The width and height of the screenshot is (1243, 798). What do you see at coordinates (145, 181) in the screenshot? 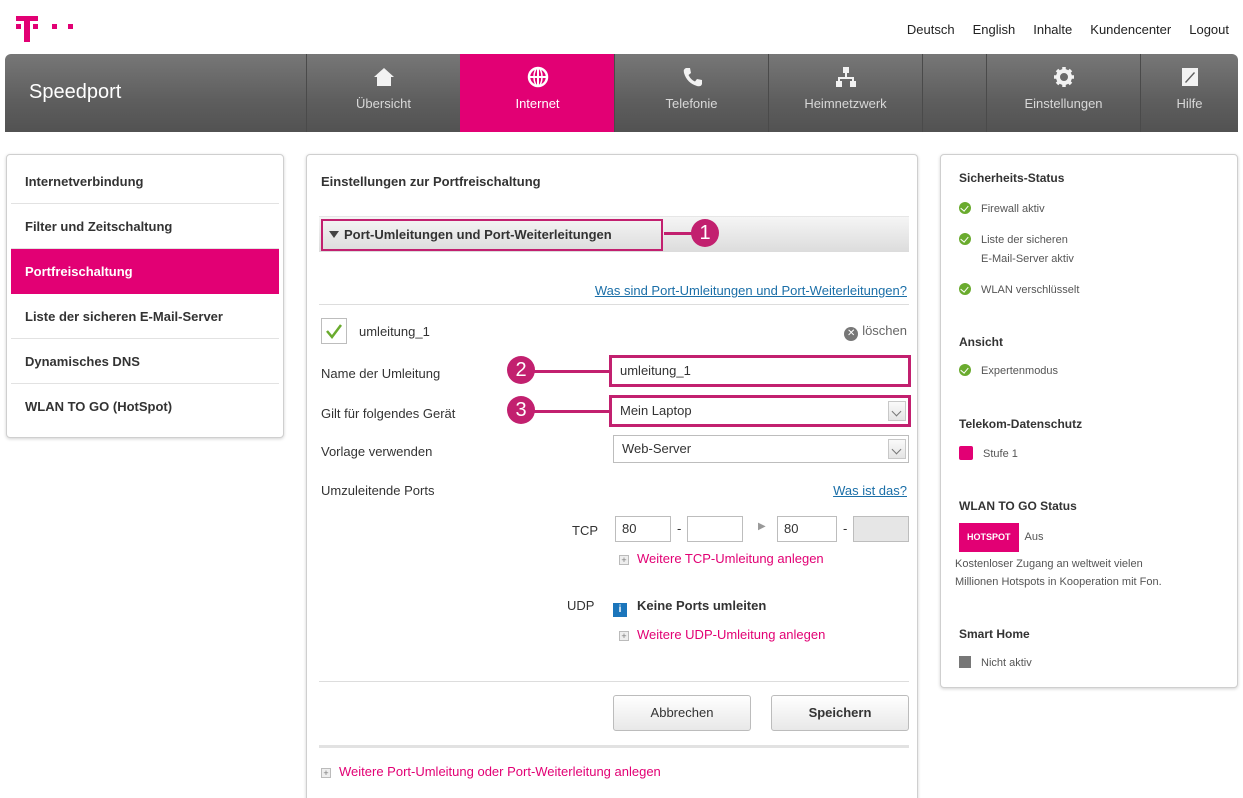
I see `sidebar-item-internetverbindung: Internetverbindung` at bounding box center [145, 181].